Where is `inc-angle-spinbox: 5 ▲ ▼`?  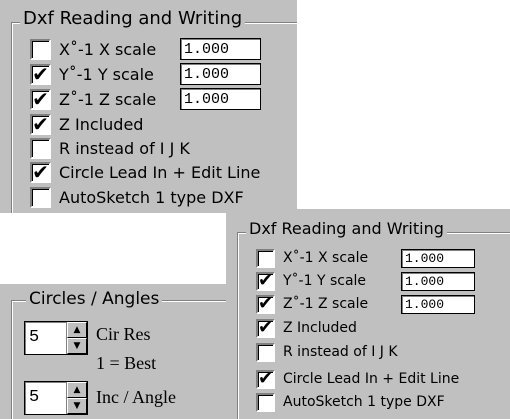
inc-angle-spinbox: 5 ▲ ▼ is located at coordinates (56, 398).